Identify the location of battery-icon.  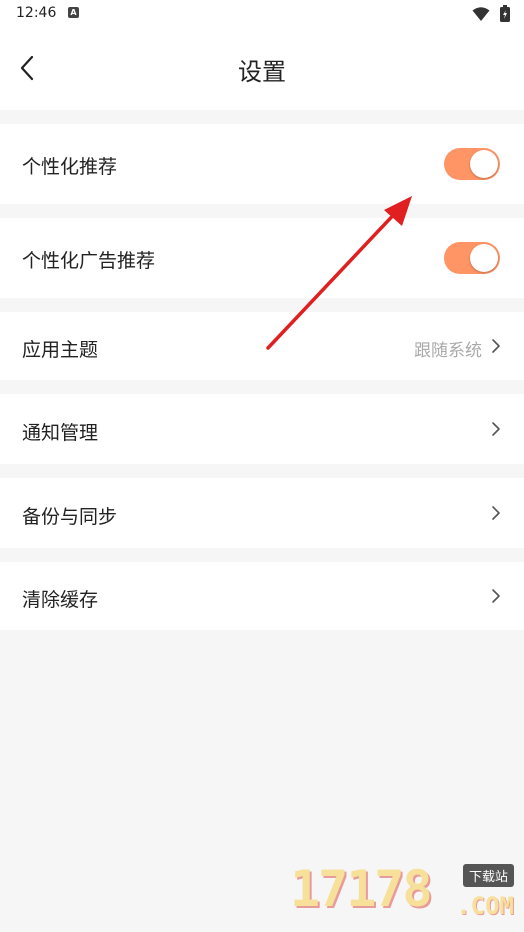
(505, 13).